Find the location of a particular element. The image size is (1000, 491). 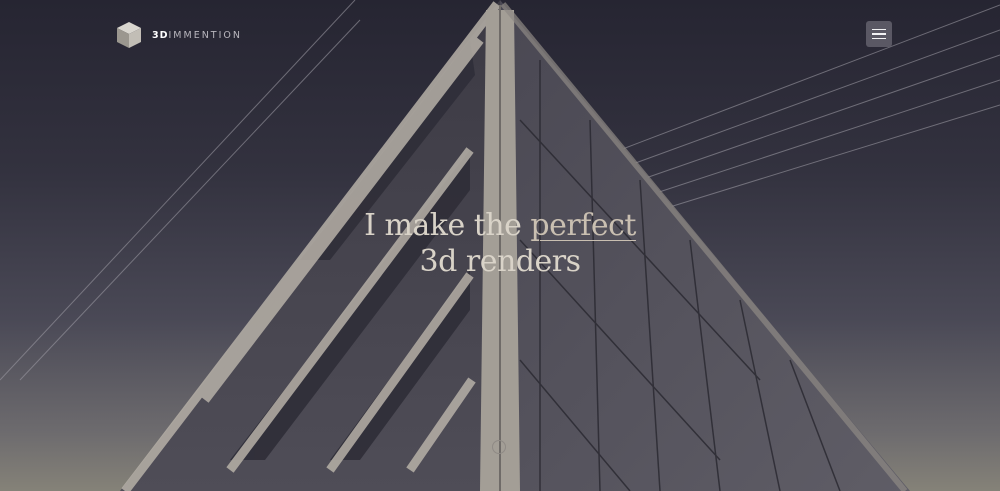

logo-text-rest: IMMENTION is located at coordinates (205, 35).